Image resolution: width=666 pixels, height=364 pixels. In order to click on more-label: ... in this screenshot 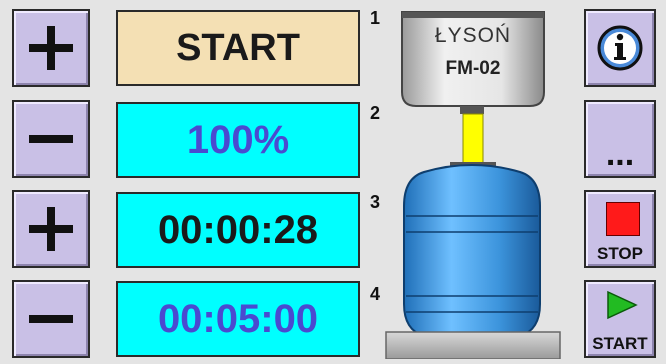, I will do `click(620, 154)`.